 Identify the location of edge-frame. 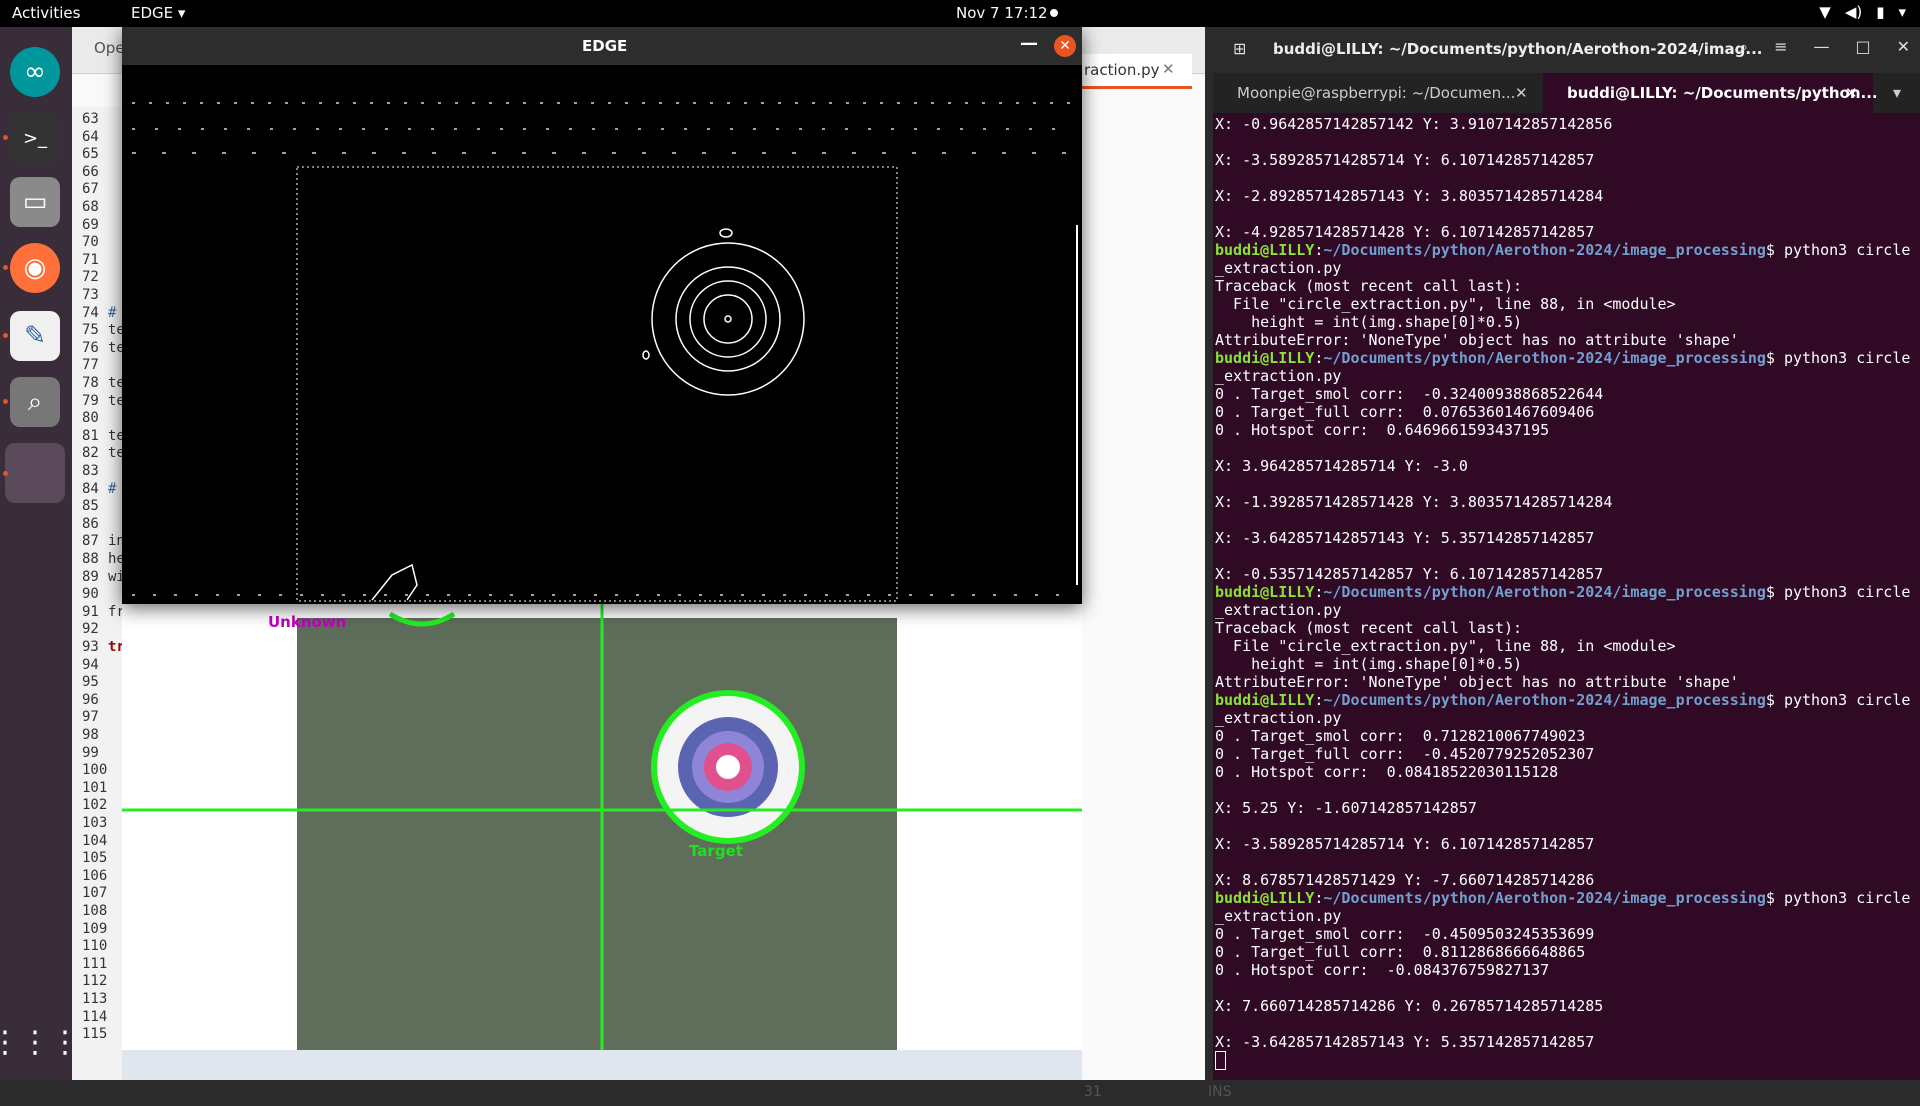
(597, 384).